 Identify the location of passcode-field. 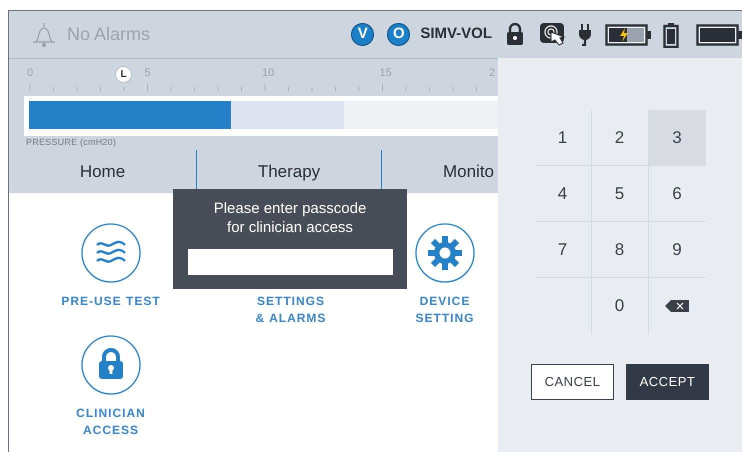
(290, 262).